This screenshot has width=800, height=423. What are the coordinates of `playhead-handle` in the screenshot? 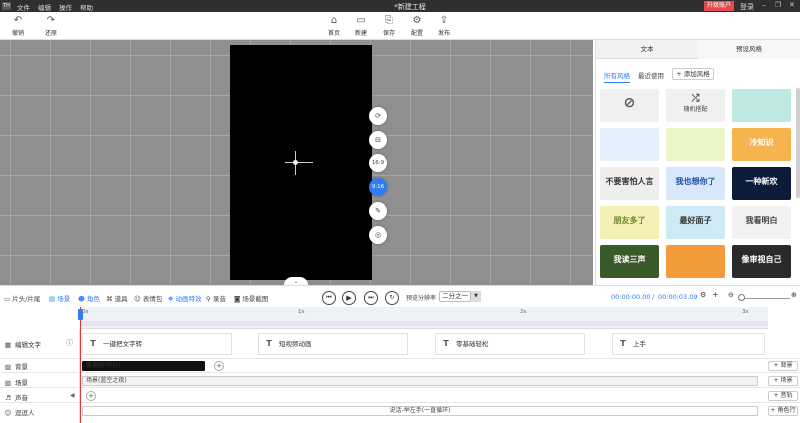 It's located at (80, 314).